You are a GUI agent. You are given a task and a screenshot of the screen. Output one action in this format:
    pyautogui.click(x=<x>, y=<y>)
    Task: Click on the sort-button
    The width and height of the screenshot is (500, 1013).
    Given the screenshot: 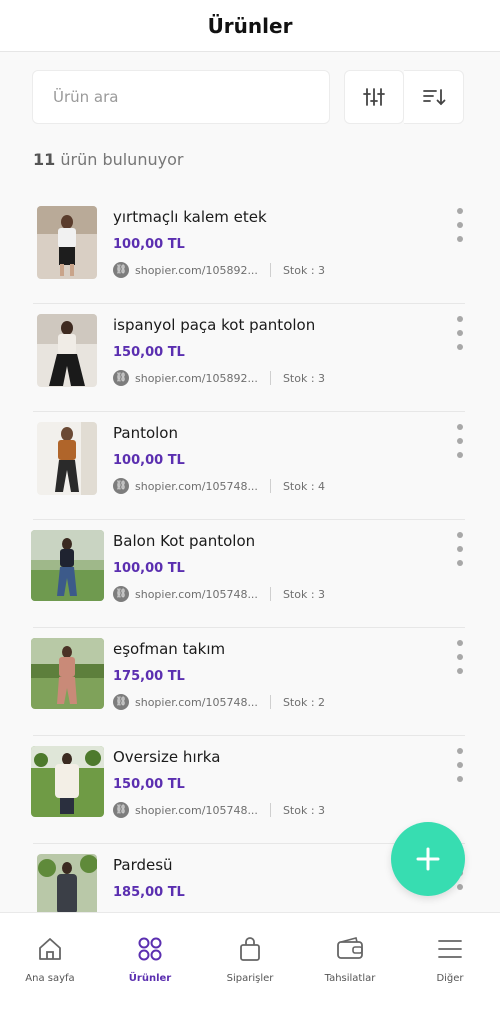 What is the action you would take?
    pyautogui.click(x=434, y=97)
    